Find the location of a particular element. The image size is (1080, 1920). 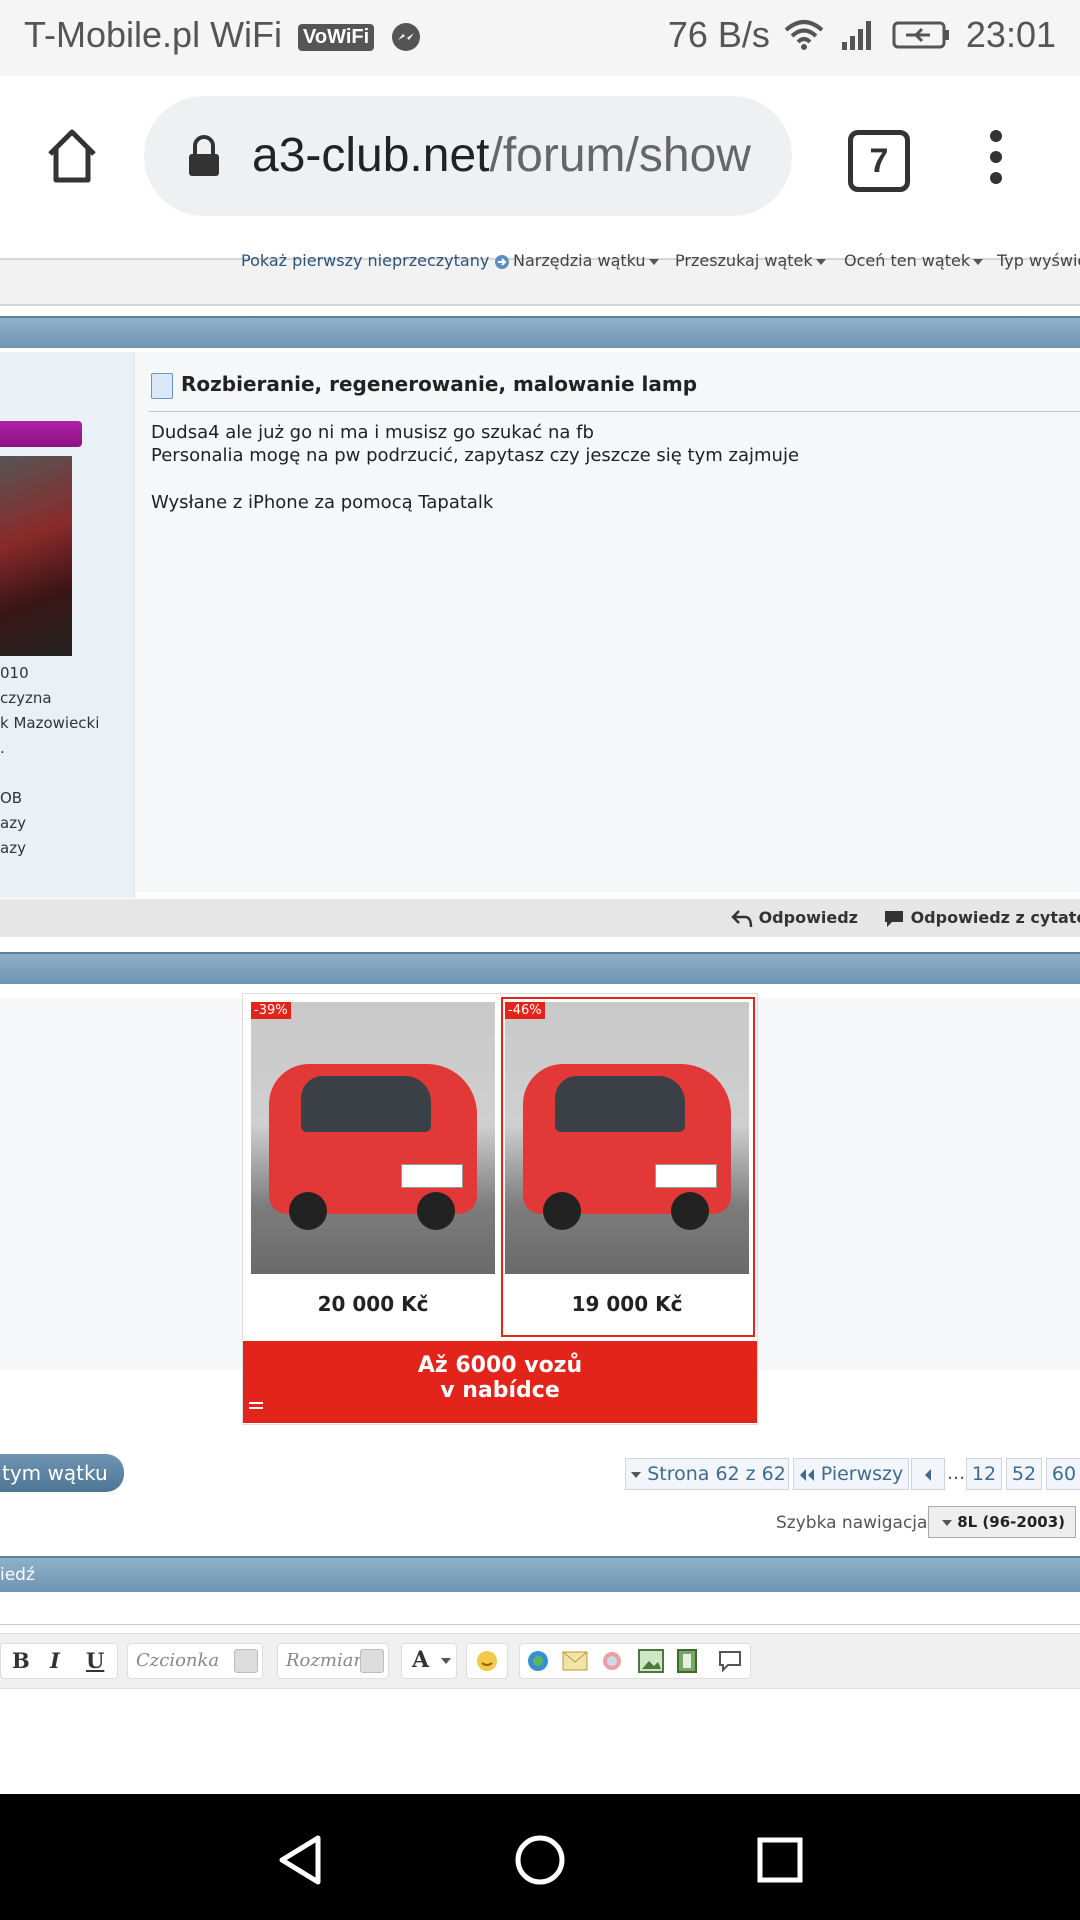

rate-thread-menu: Oceń ten wątek is located at coordinates (914, 260).